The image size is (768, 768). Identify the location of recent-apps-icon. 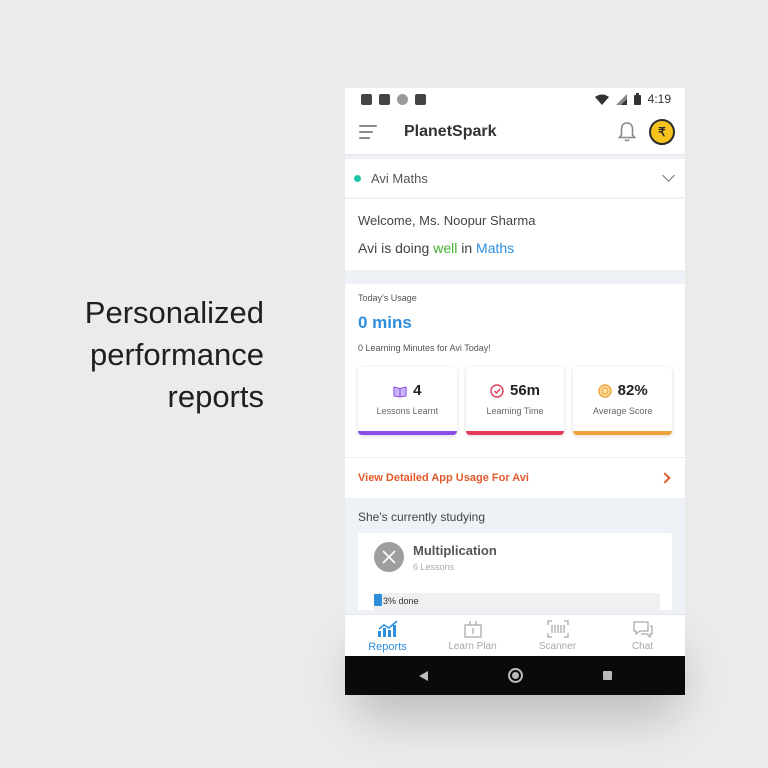
(607, 675).